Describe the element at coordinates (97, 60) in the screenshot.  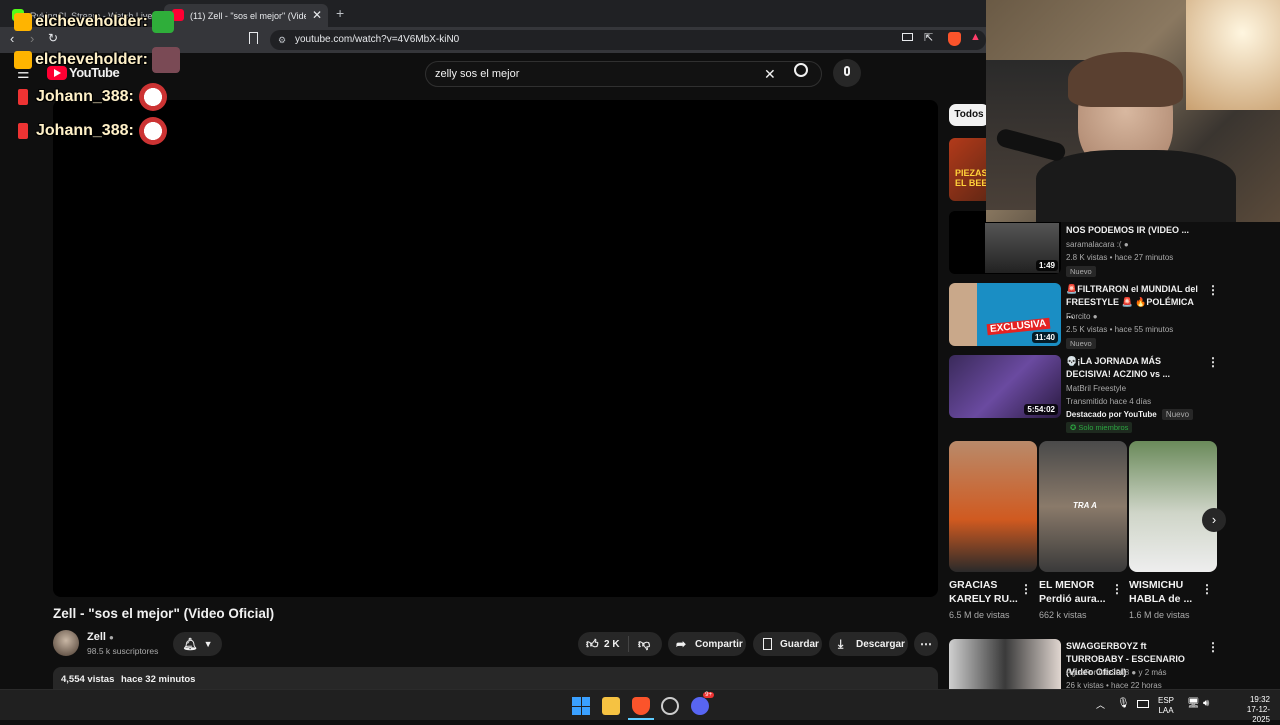
I see `chat-message: elcheveholder:` at that location.